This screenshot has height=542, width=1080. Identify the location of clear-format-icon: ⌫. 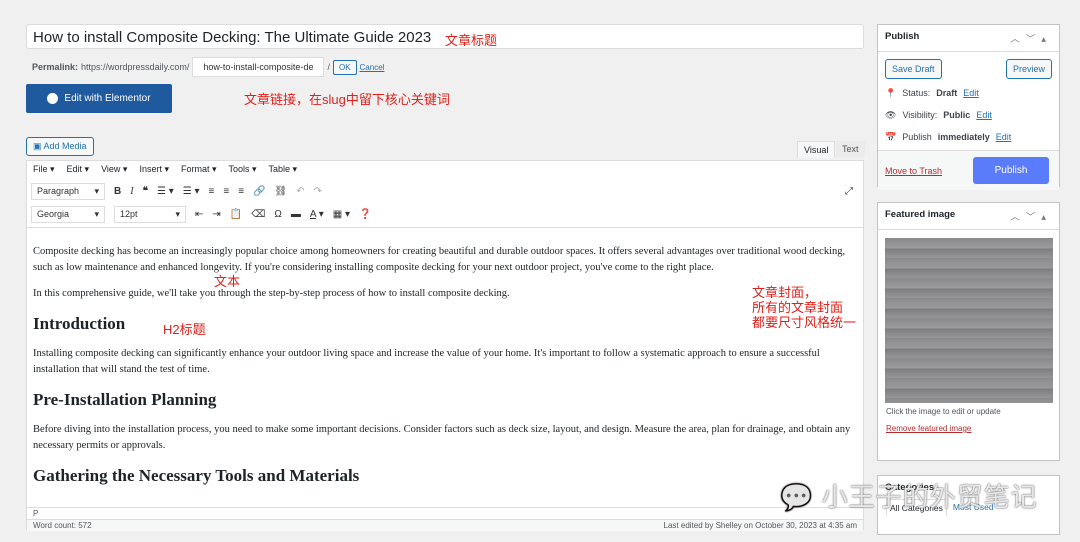
(258, 214).